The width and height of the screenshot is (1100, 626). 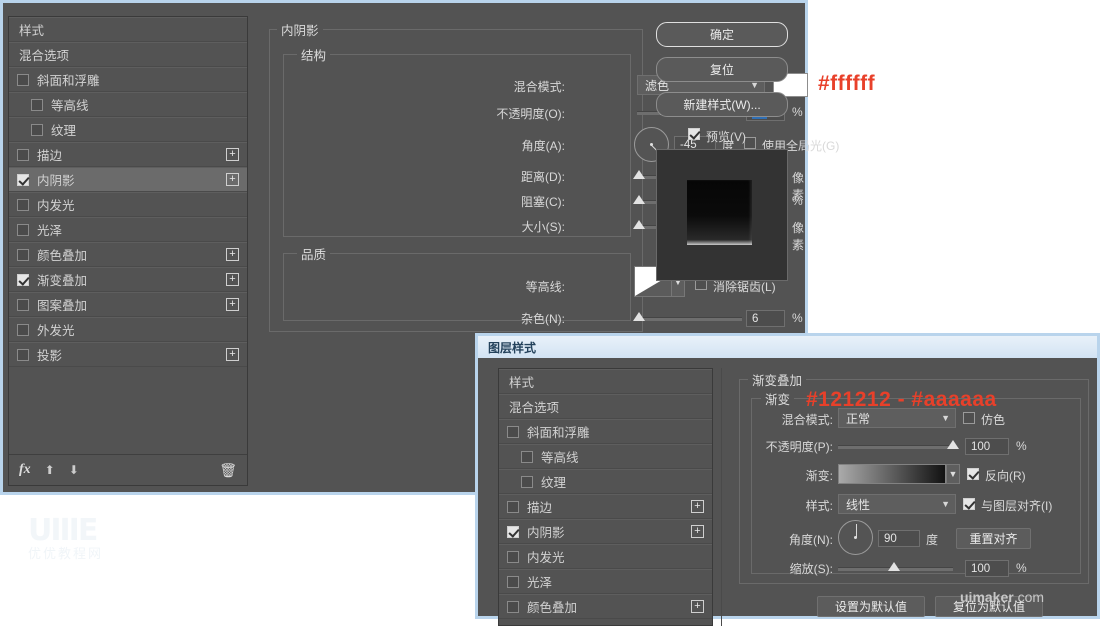 What do you see at coordinates (639, 224) in the screenshot?
I see `size-slider-knob` at bounding box center [639, 224].